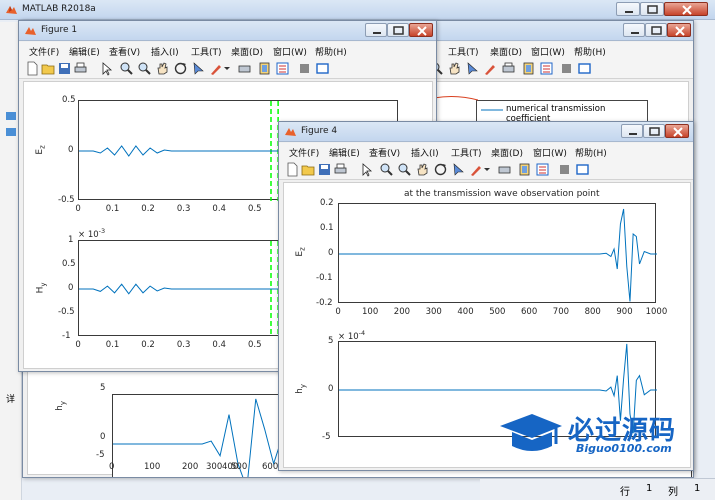  Describe the element at coordinates (270, 467) in the screenshot. I see `bg-xtick: 600` at that location.